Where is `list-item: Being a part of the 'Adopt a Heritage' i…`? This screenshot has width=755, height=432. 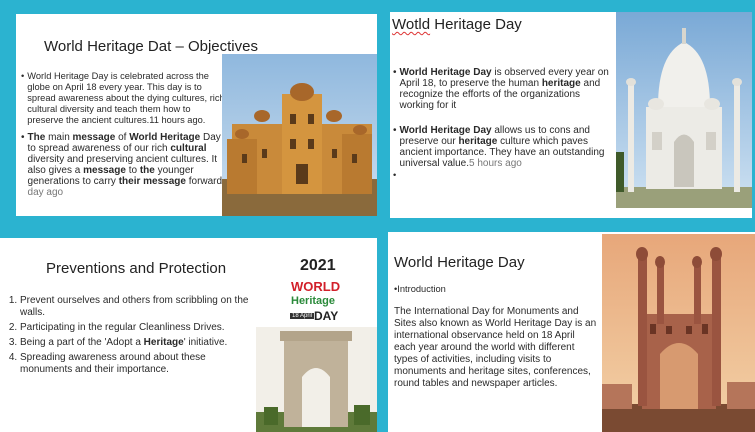 list-item: Being a part of the 'Adopt a Heritage' i… is located at coordinates (139, 343).